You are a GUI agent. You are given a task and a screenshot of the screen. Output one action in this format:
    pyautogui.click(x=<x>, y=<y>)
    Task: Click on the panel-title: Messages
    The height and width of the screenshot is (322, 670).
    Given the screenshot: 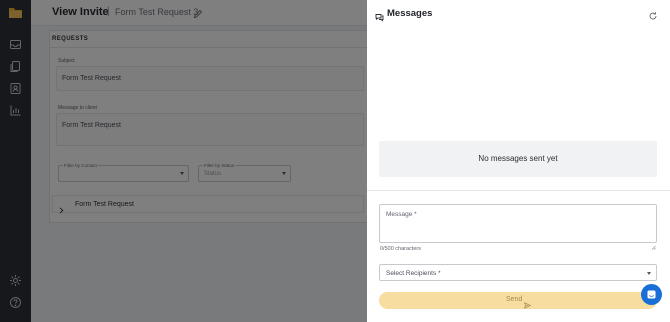 What is the action you would take?
    pyautogui.click(x=410, y=13)
    